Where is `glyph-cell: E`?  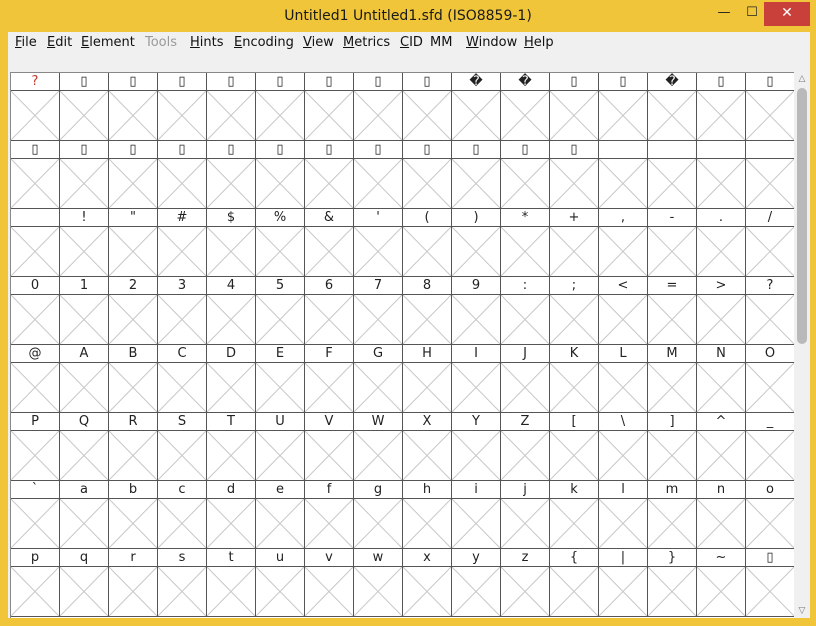
glyph-cell: E is located at coordinates (280, 379).